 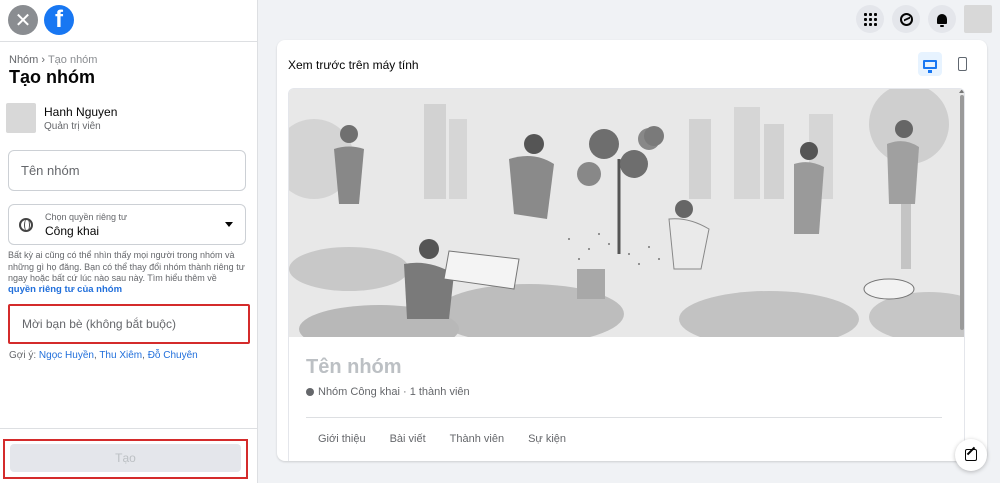 What do you see at coordinates (127, 170) in the screenshot?
I see `group-name-input: Tên nhóm` at bounding box center [127, 170].